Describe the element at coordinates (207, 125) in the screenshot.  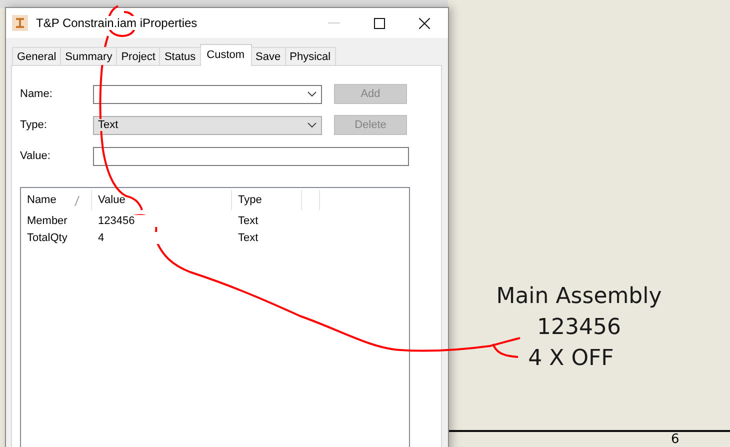
I see `type-dropdown: Text` at that location.